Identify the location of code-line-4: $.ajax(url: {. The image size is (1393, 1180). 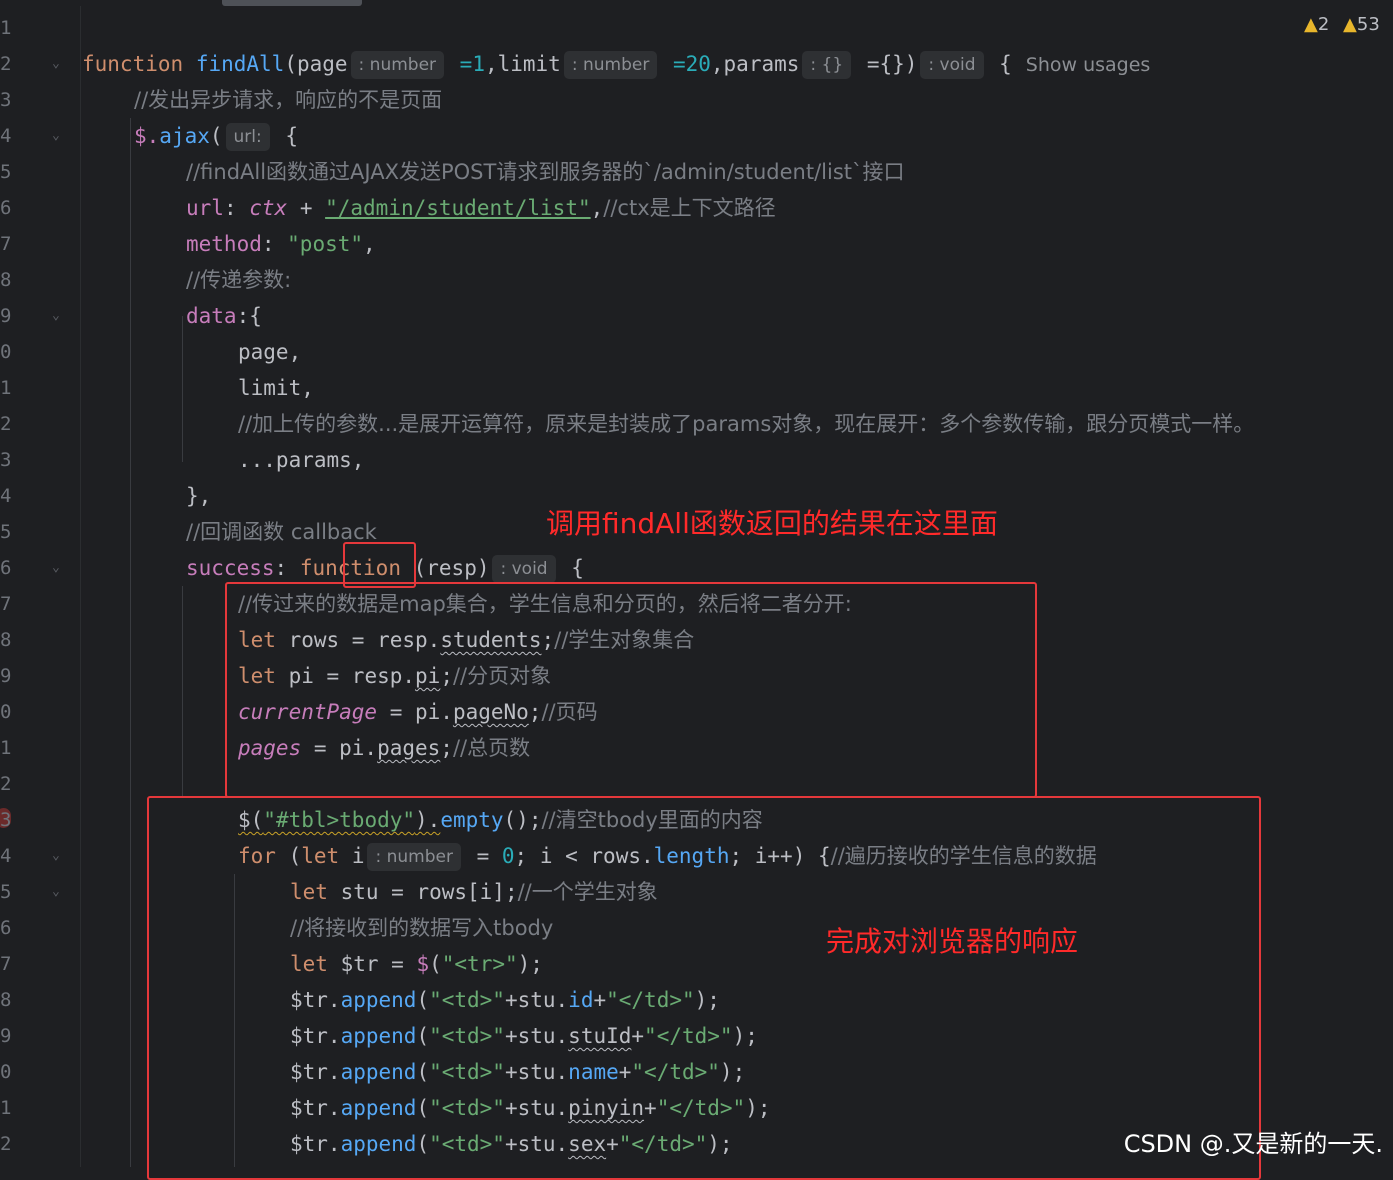
(216, 136).